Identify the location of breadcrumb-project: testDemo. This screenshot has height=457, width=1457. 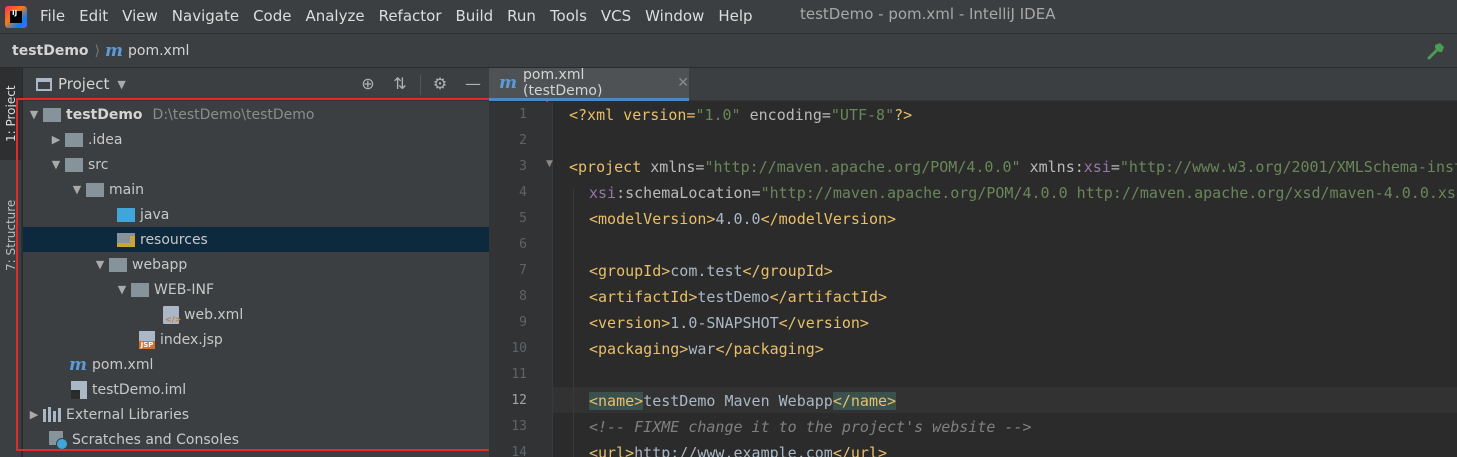
(50, 51).